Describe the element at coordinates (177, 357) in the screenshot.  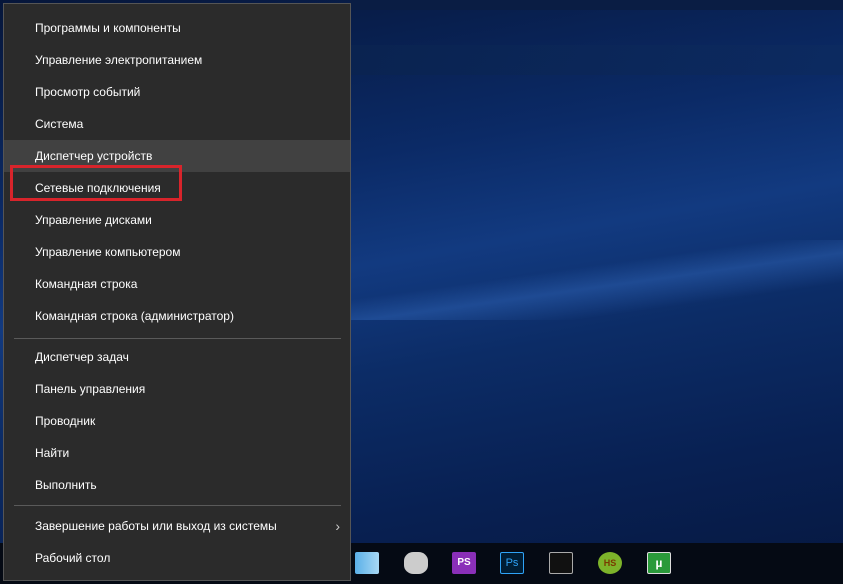
I see `menu-item: Диспетчер задач` at that location.